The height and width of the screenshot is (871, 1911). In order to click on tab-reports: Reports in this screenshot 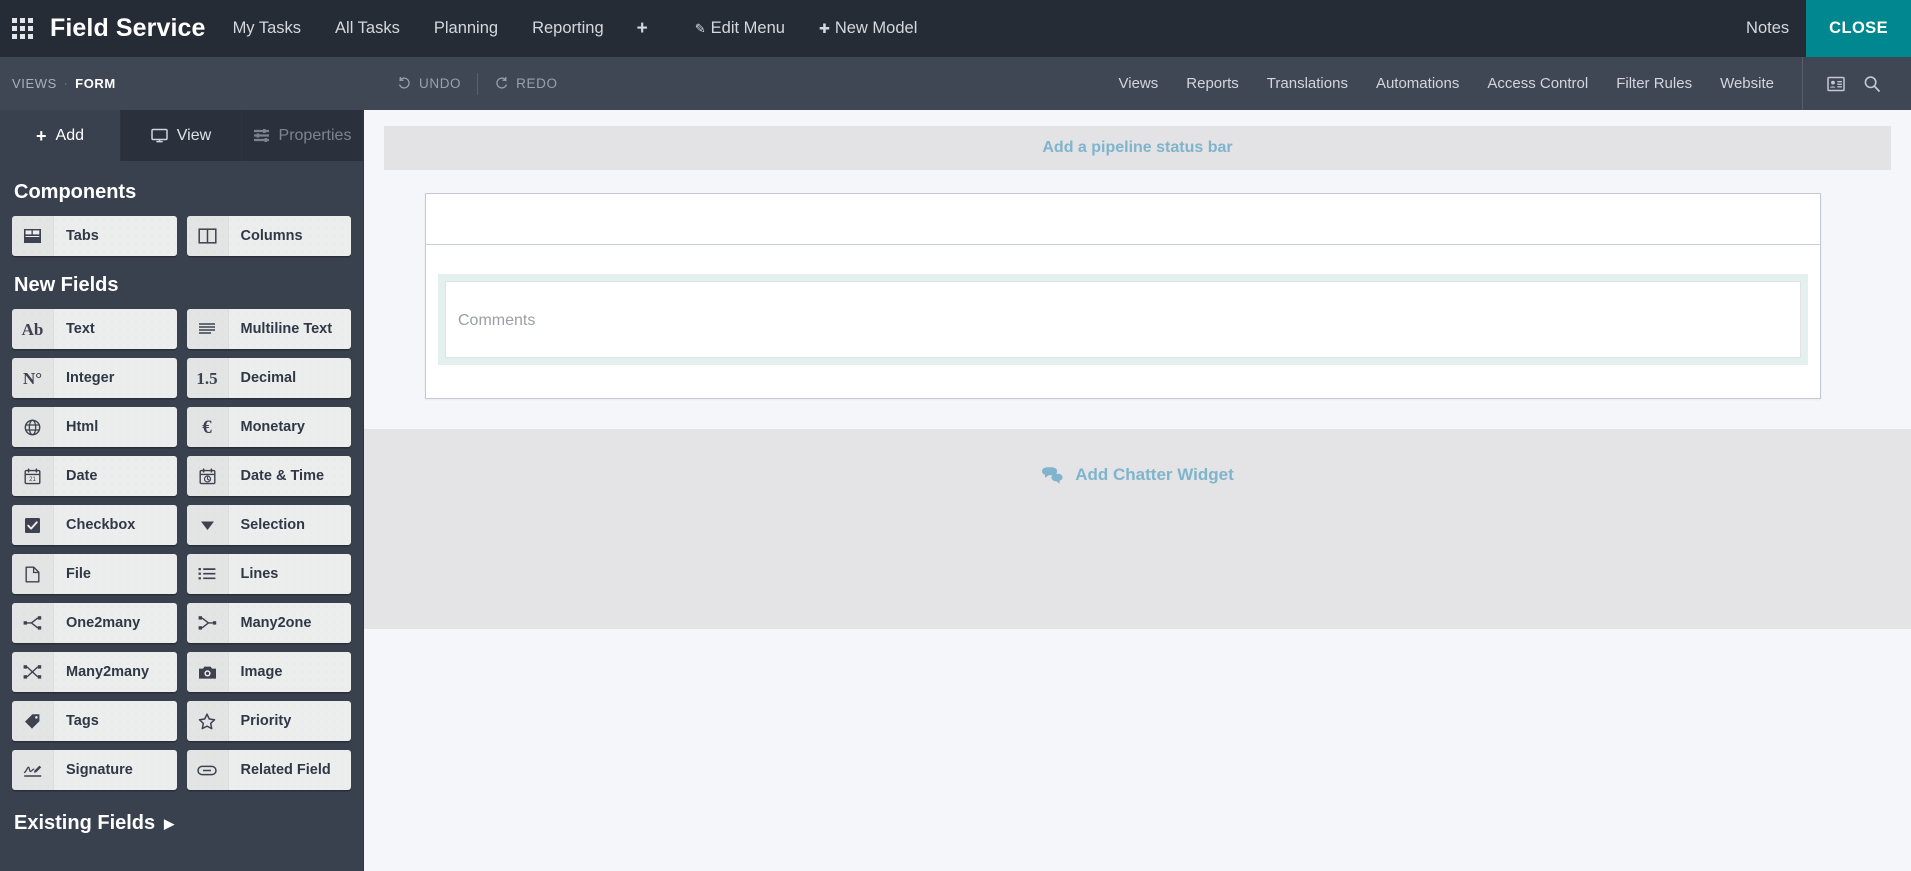, I will do `click(1212, 83)`.